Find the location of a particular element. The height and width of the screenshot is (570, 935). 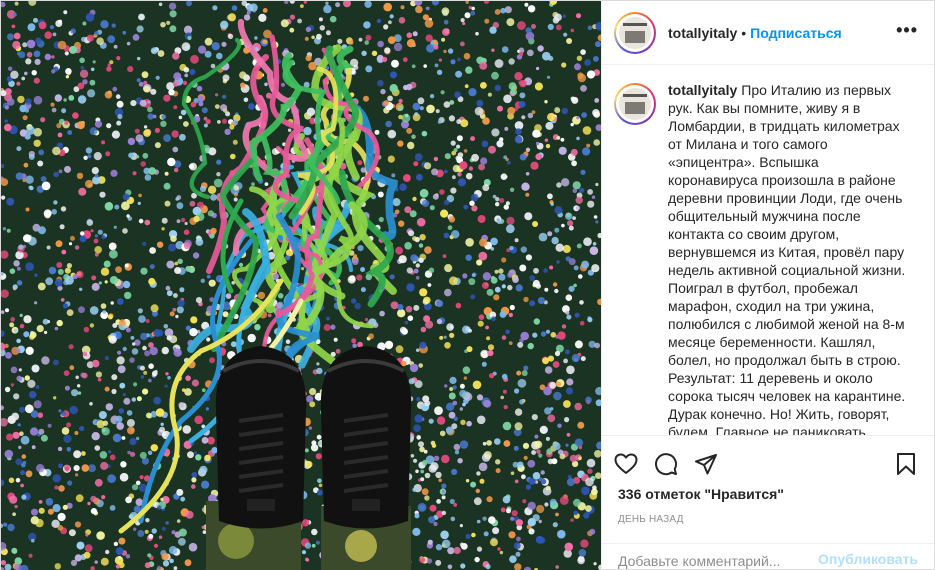

caption-avatar is located at coordinates (635, 104).